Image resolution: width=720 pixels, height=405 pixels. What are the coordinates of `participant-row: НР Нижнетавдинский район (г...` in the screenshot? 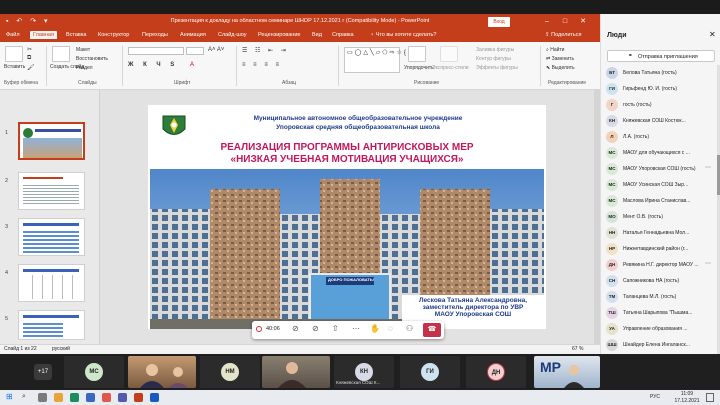 It's located at (660, 249).